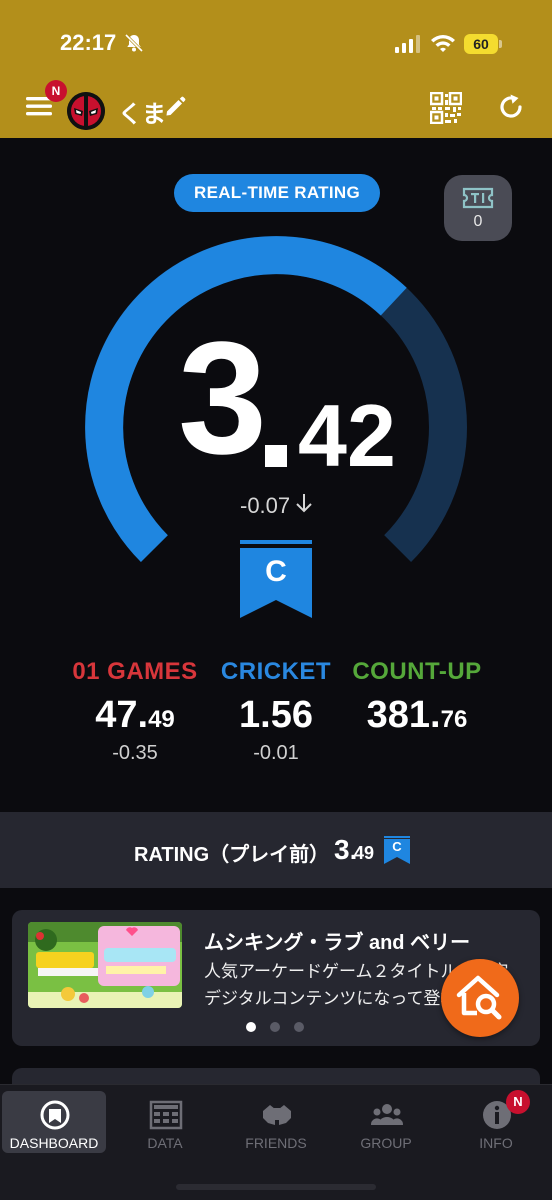 The width and height of the screenshot is (552, 1200). What do you see at coordinates (304, 503) in the screenshot?
I see `arrow-down-icon` at bounding box center [304, 503].